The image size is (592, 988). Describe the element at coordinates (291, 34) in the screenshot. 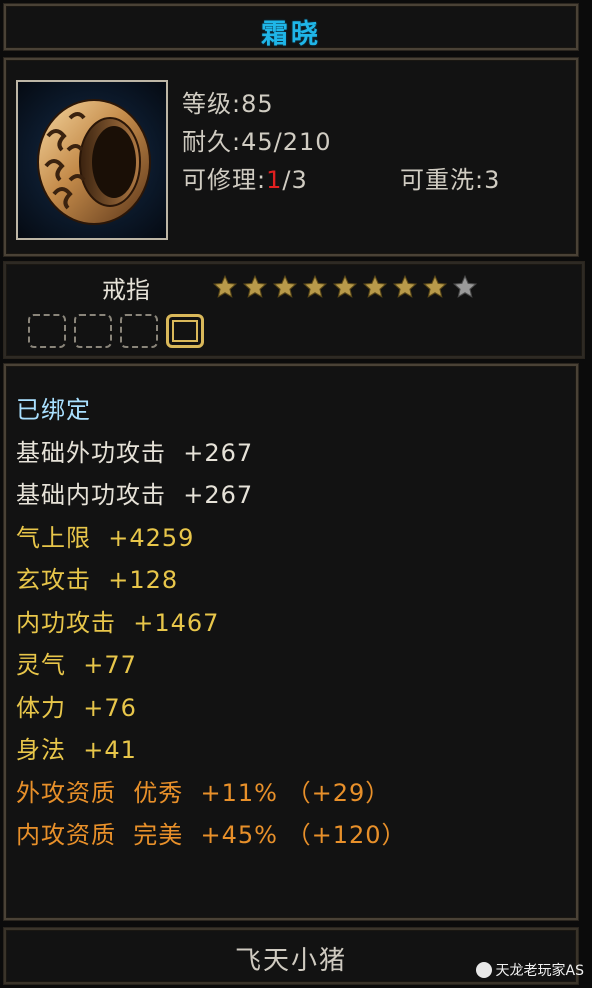

I see `item-name-title: 霜晓` at that location.